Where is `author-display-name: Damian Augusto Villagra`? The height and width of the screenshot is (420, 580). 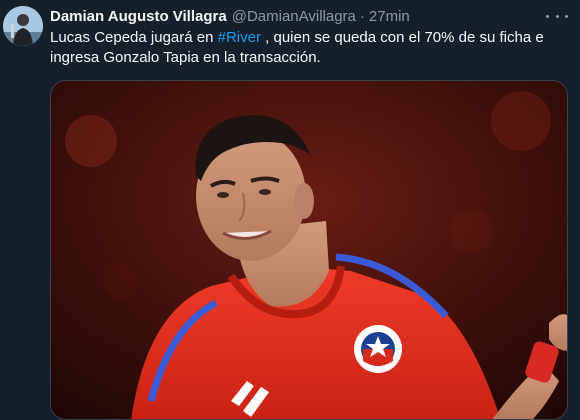 author-display-name: Damian Augusto Villagra is located at coordinates (138, 16).